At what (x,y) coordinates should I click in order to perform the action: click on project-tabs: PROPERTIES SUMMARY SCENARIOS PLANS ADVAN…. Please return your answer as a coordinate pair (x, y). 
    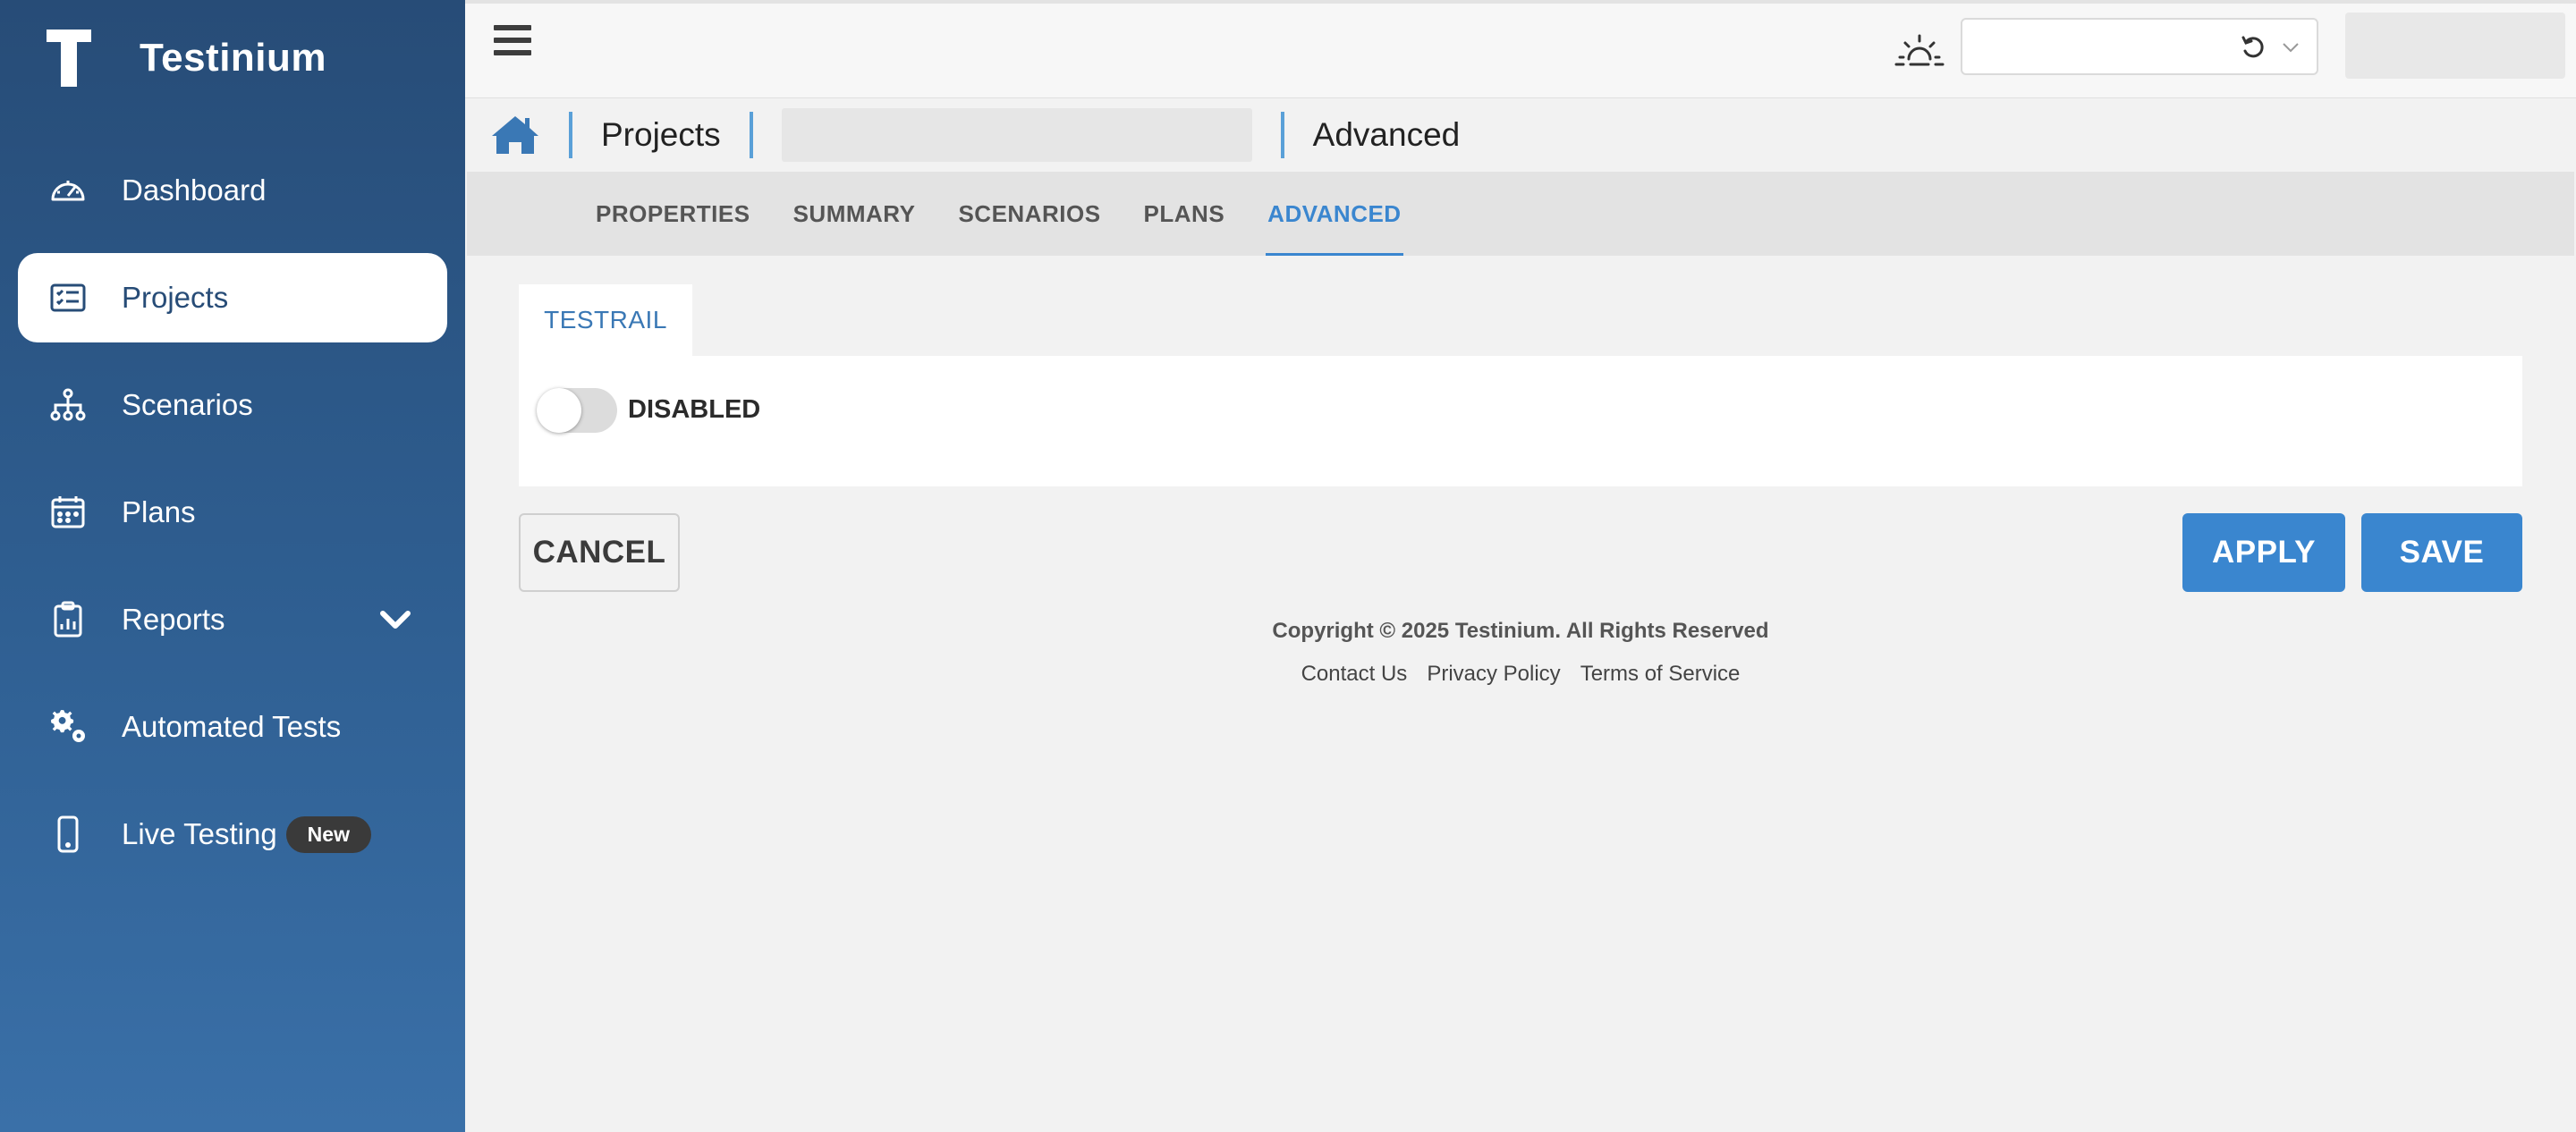
    Looking at the image, I should click on (1520, 214).